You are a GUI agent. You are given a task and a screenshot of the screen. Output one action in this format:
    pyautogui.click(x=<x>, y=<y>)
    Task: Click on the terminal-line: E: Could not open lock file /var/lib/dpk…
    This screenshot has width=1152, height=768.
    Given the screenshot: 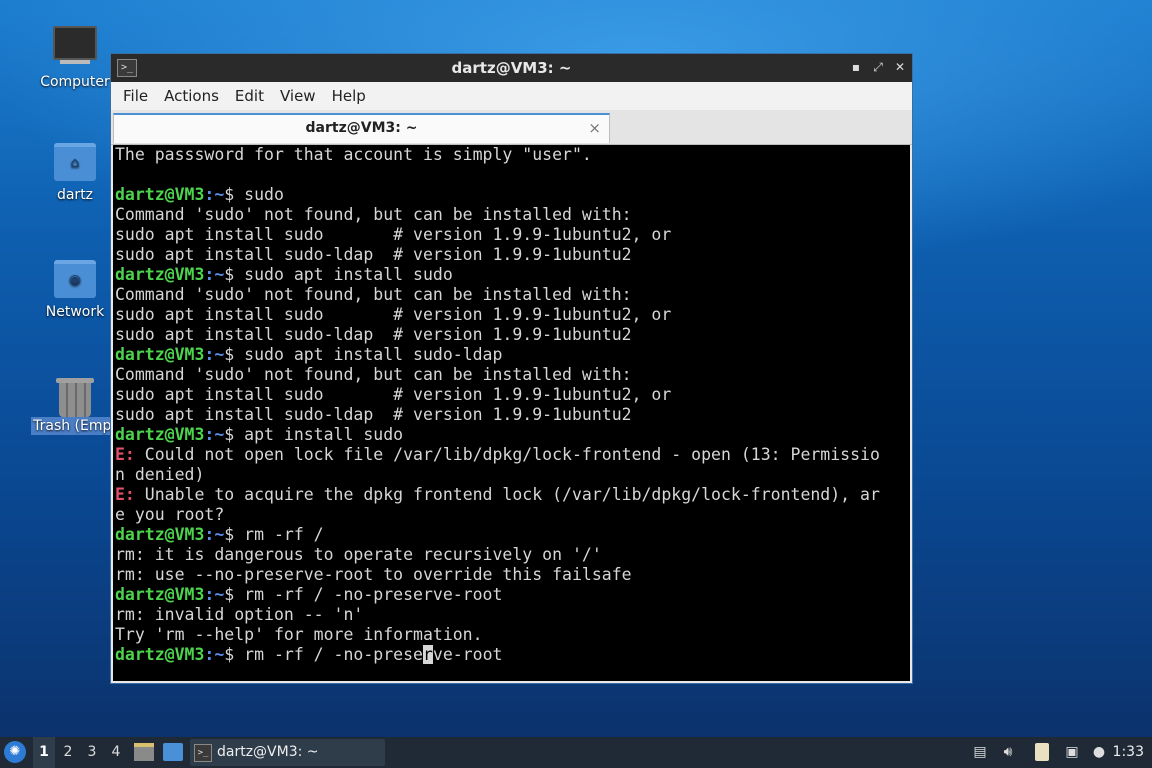 What is the action you would take?
    pyautogui.click(x=512, y=455)
    